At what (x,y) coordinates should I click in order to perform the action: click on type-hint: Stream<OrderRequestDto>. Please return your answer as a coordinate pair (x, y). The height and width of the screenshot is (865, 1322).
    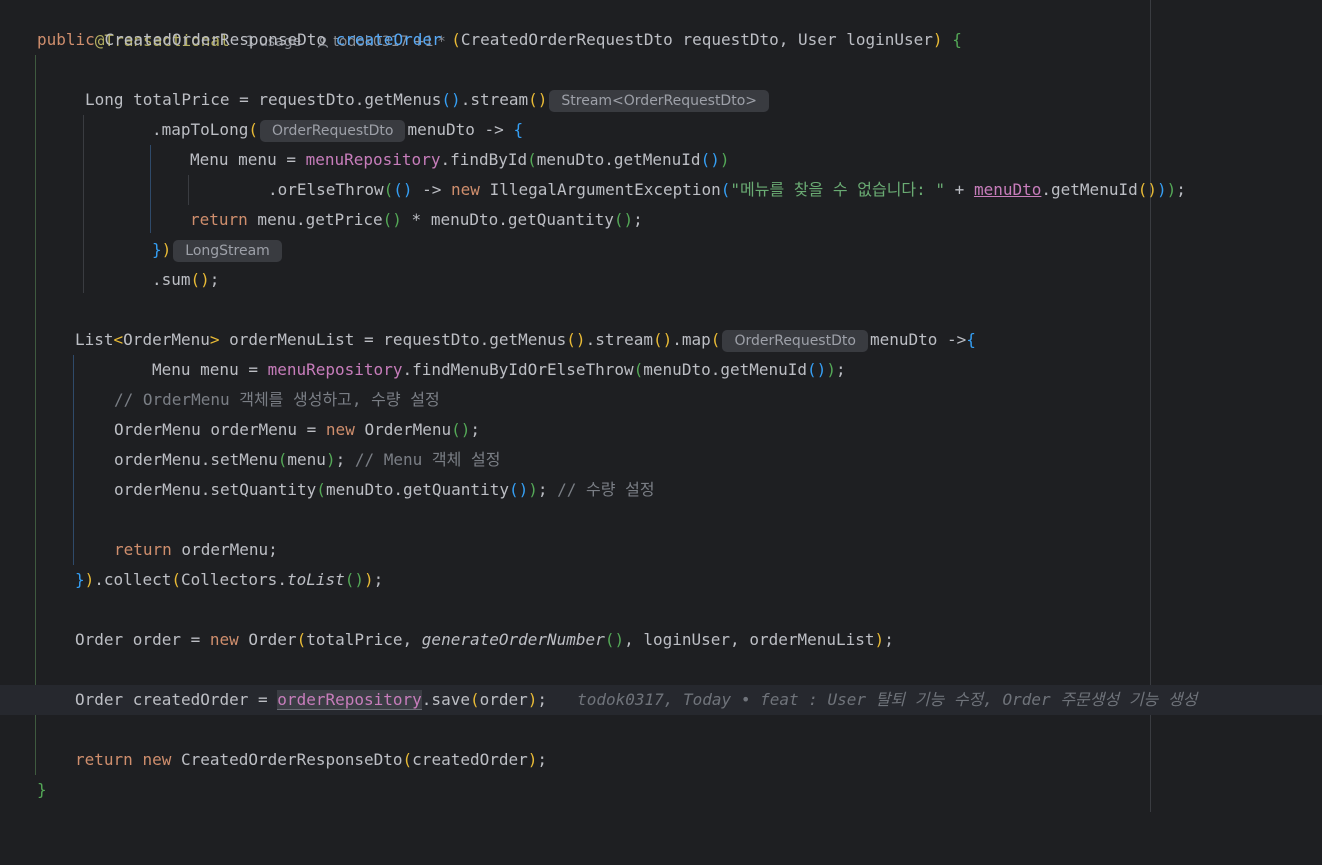
    Looking at the image, I should click on (659, 100).